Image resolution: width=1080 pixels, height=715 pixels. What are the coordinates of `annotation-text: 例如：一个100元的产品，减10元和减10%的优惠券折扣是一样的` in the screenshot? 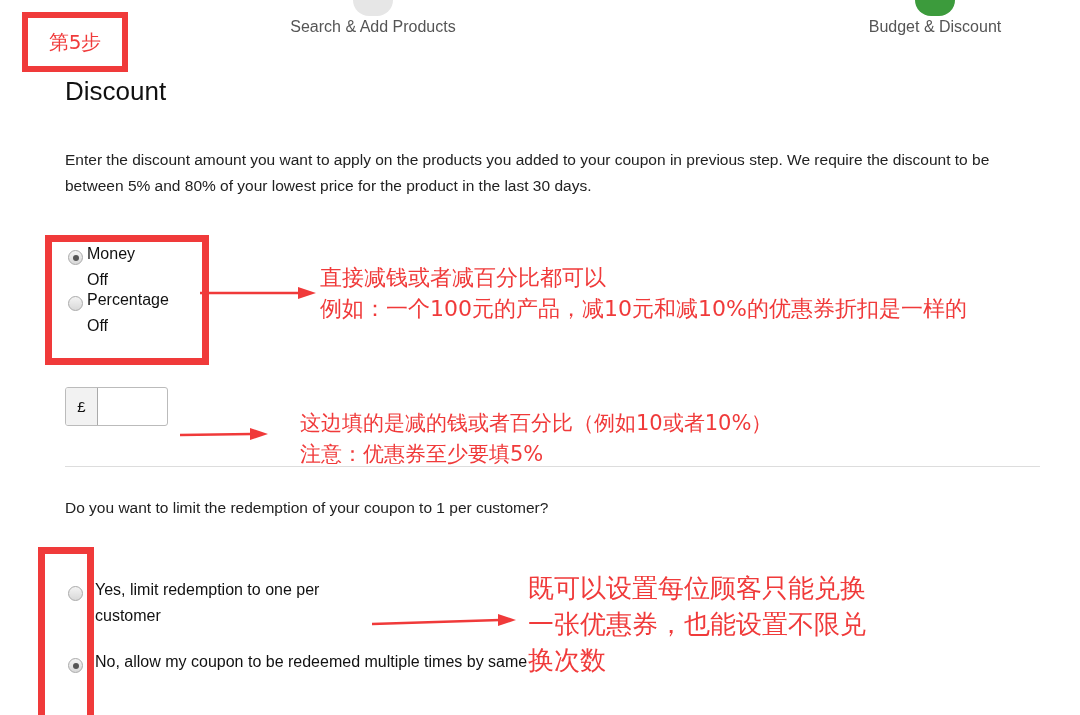 It's located at (643, 309).